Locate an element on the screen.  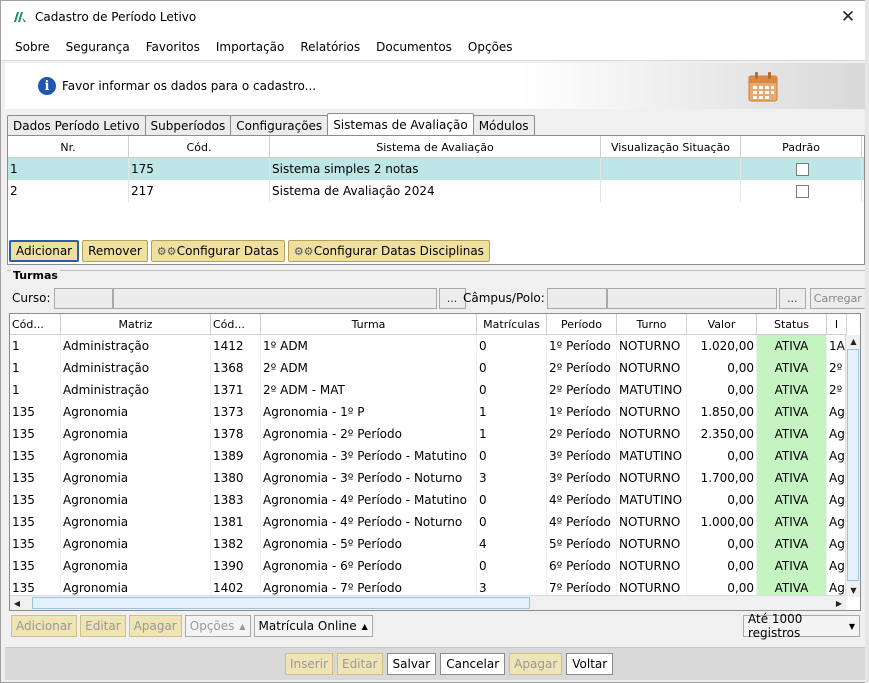
cell-cod-matriz: 135 is located at coordinates (35, 544).